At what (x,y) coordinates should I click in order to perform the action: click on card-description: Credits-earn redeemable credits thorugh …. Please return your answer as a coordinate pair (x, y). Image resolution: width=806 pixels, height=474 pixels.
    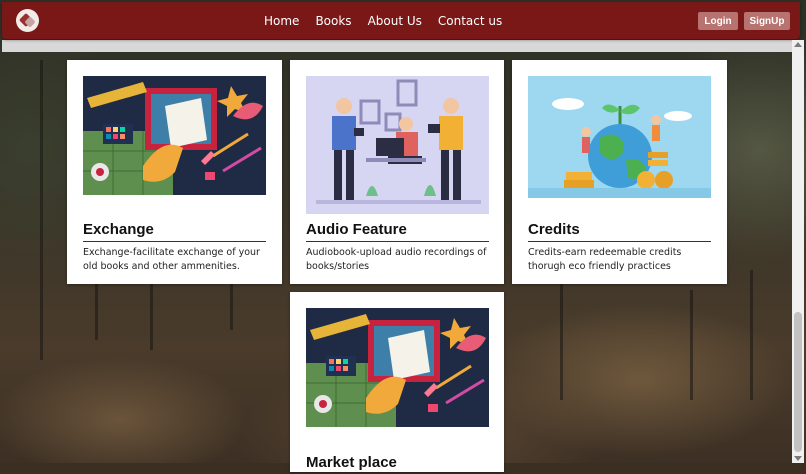
    Looking at the image, I should click on (605, 259).